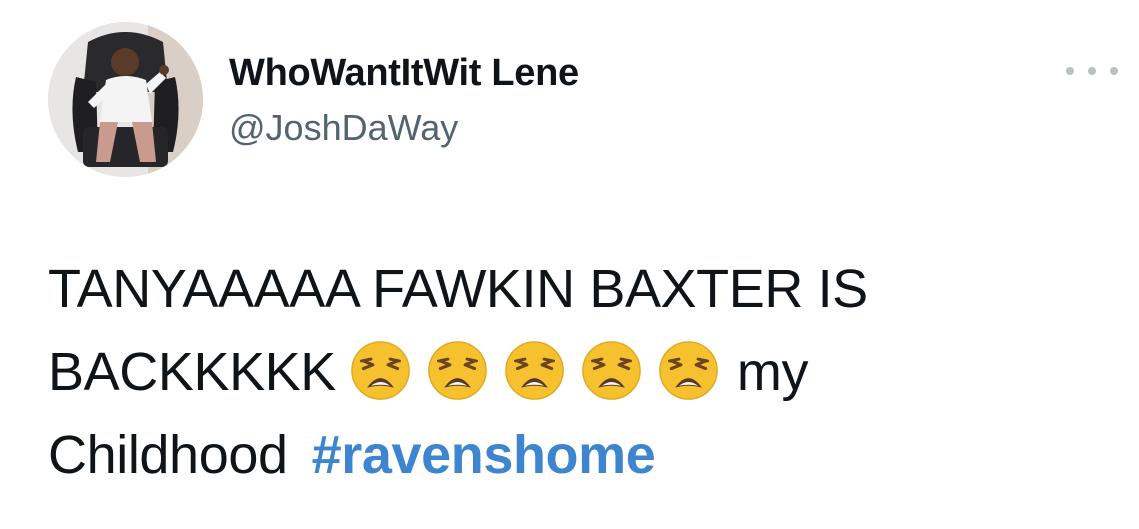 The image size is (1139, 529). What do you see at coordinates (343, 128) in the screenshot?
I see `user-handle: @JoshDaWay` at bounding box center [343, 128].